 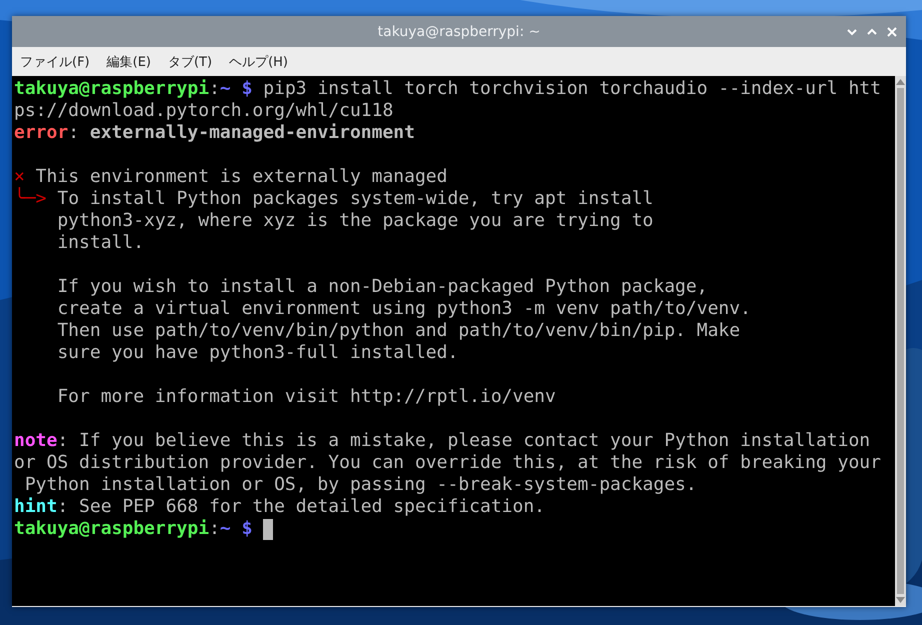 What do you see at coordinates (442, 441) in the screenshot?
I see `terminal-line: note: If you believe this is a mistake, please contact your Python installation` at bounding box center [442, 441].